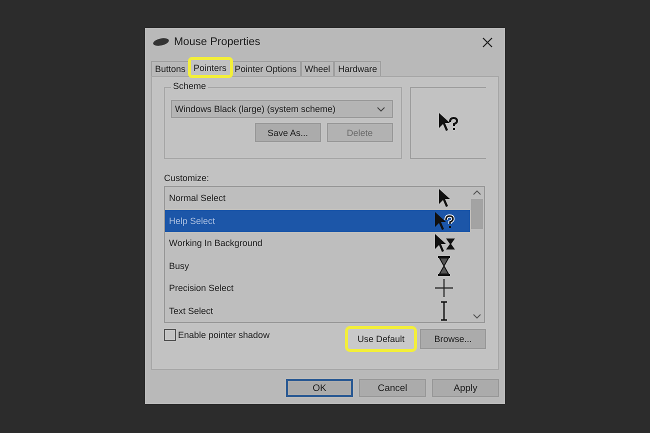  I want to click on hourglass-icon, so click(444, 266).